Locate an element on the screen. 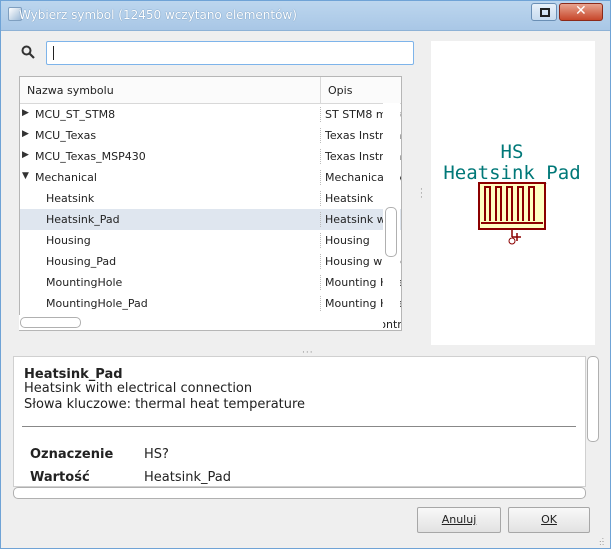 Image resolution: width=611 pixels, height=549 pixels. column-header-description: Opis is located at coordinates (340, 90).